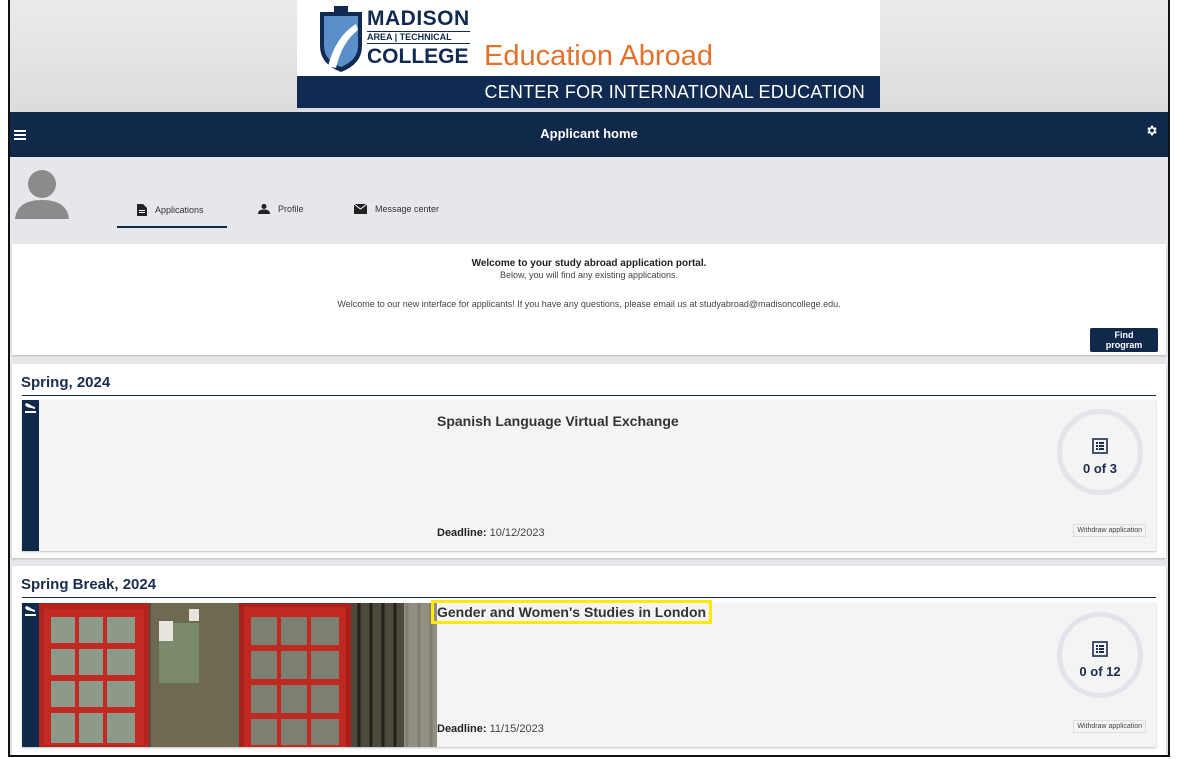 The width and height of the screenshot is (1177, 759). Describe the element at coordinates (558, 421) in the screenshot. I see `application-title: Spanish Language Virtual Exchange` at that location.